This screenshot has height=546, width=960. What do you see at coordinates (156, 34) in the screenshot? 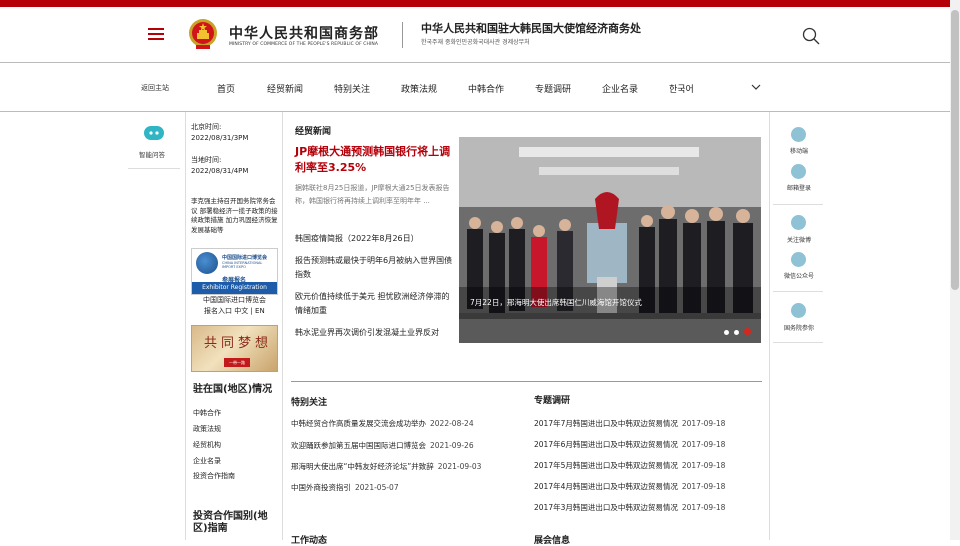
I see `menu-icon` at bounding box center [156, 34].